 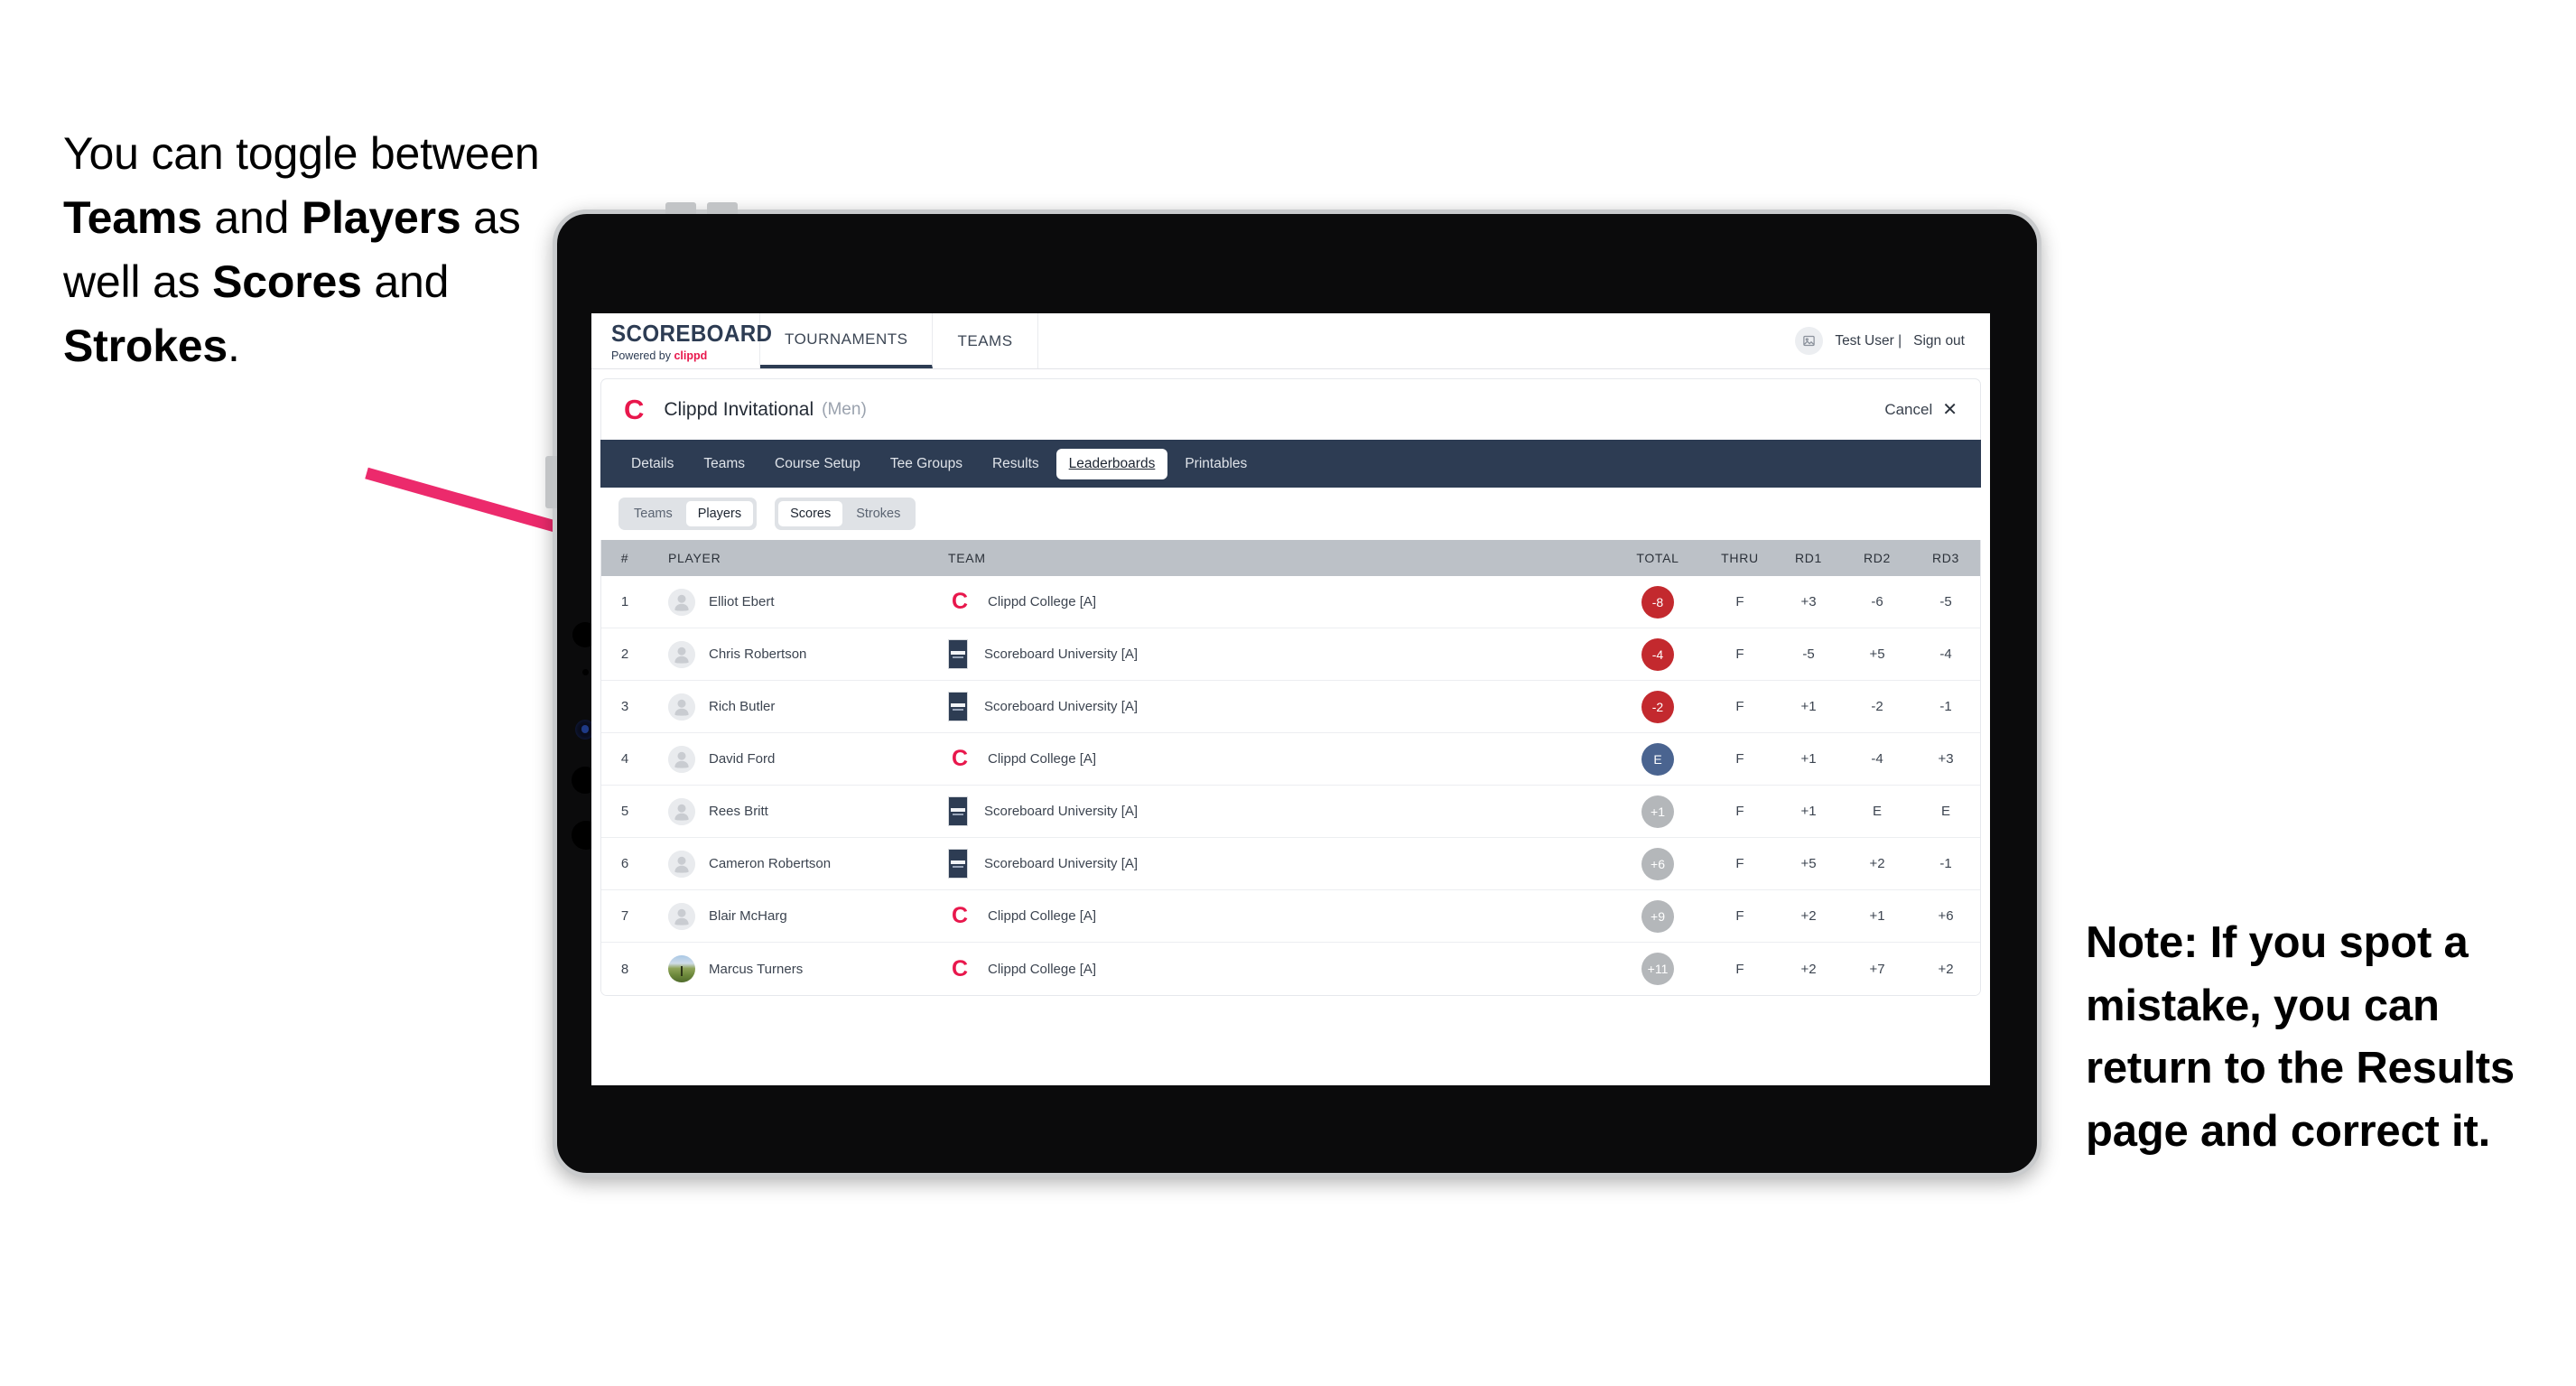 What do you see at coordinates (585, 672) in the screenshot?
I see `mic-dot-icon` at bounding box center [585, 672].